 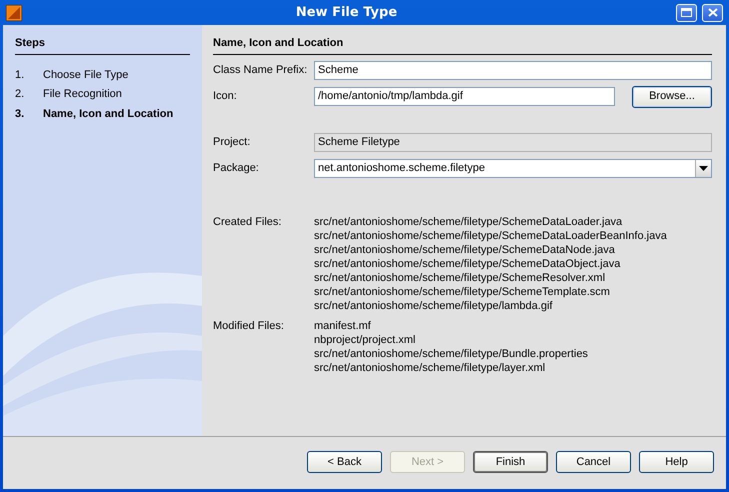 I want to click on step-number: 1., so click(x=20, y=75).